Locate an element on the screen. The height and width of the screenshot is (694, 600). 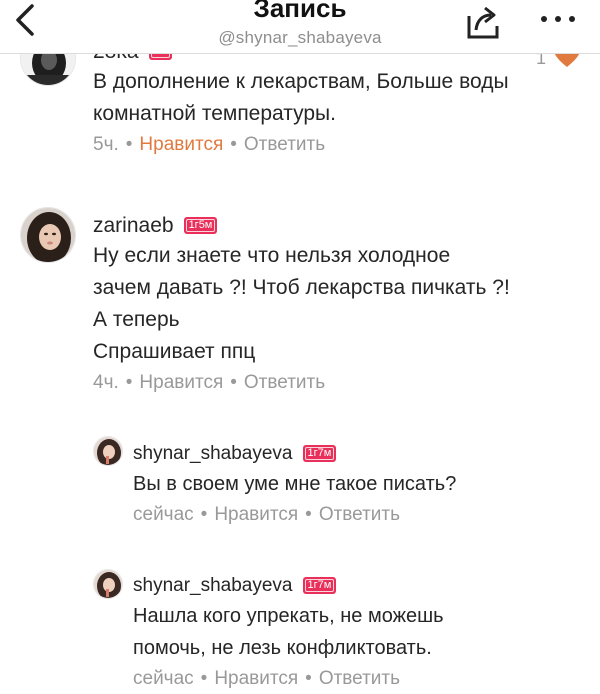
comment-text-line: Вы в своем уме мне такое писать? is located at coordinates (295, 484).